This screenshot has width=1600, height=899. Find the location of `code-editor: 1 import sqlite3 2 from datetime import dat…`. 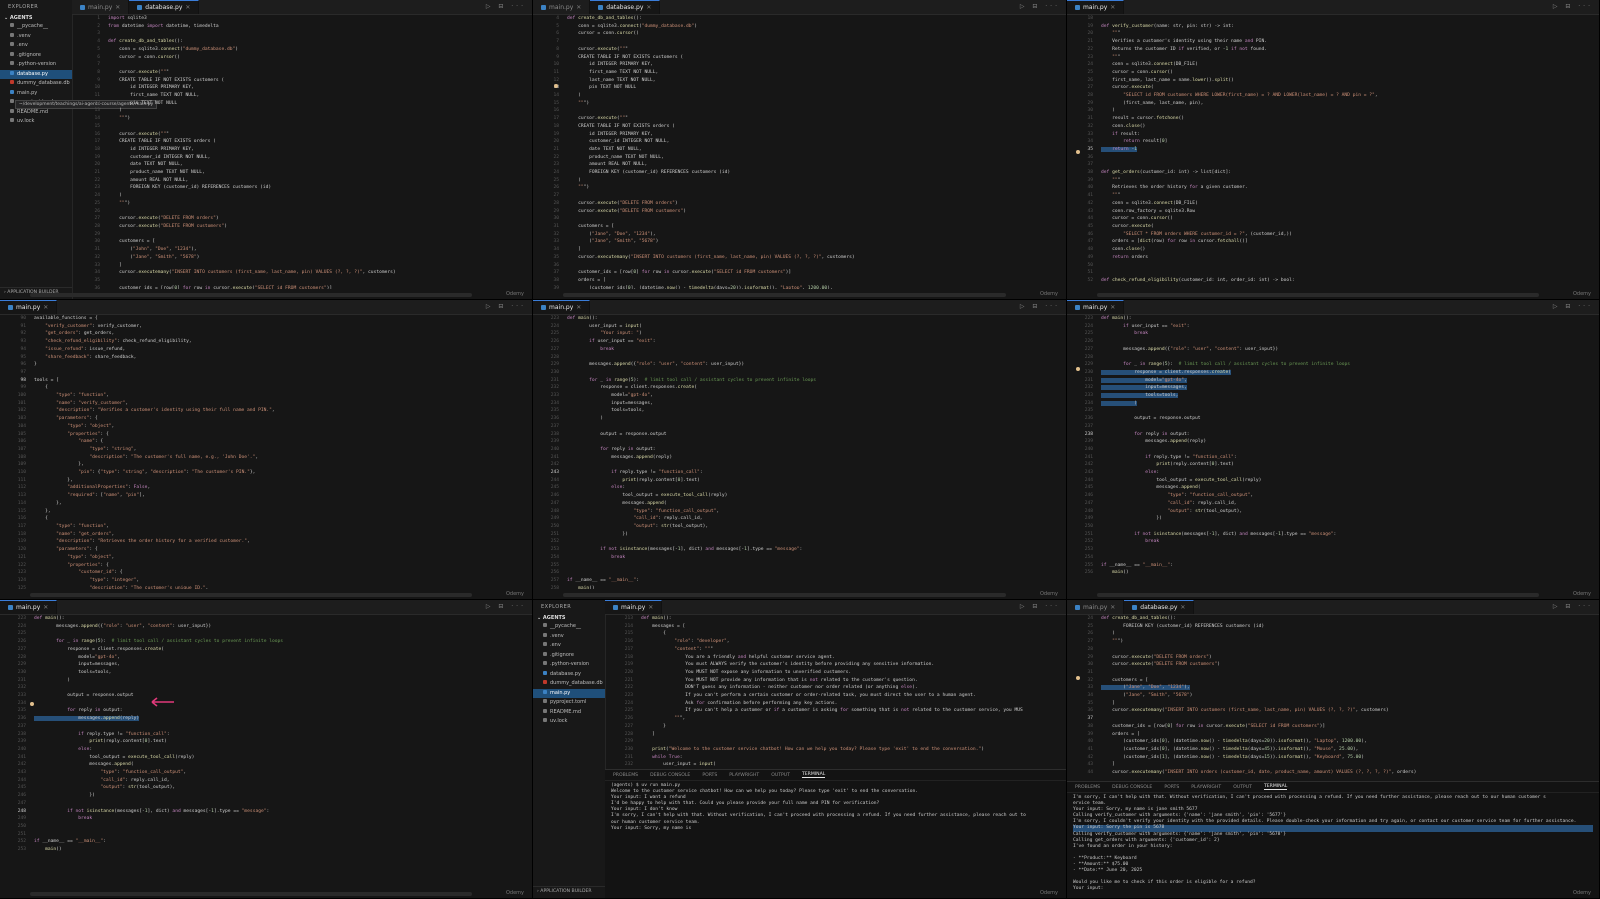

code-editor: 1 import sqlite3 2 from datetime import dat… is located at coordinates (299, 152).